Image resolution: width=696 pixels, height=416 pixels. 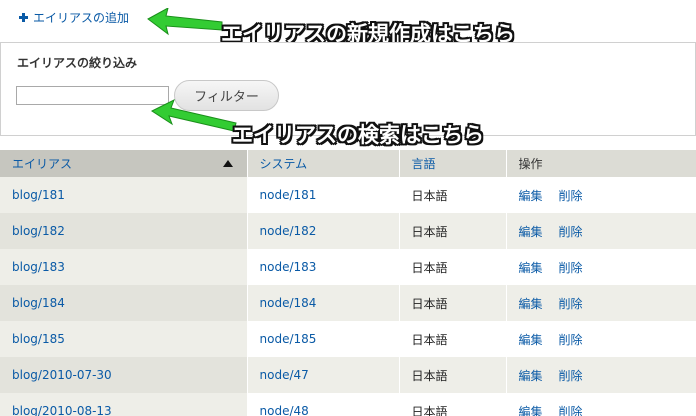 I want to click on header-alias: エイリアス, so click(x=124, y=163).